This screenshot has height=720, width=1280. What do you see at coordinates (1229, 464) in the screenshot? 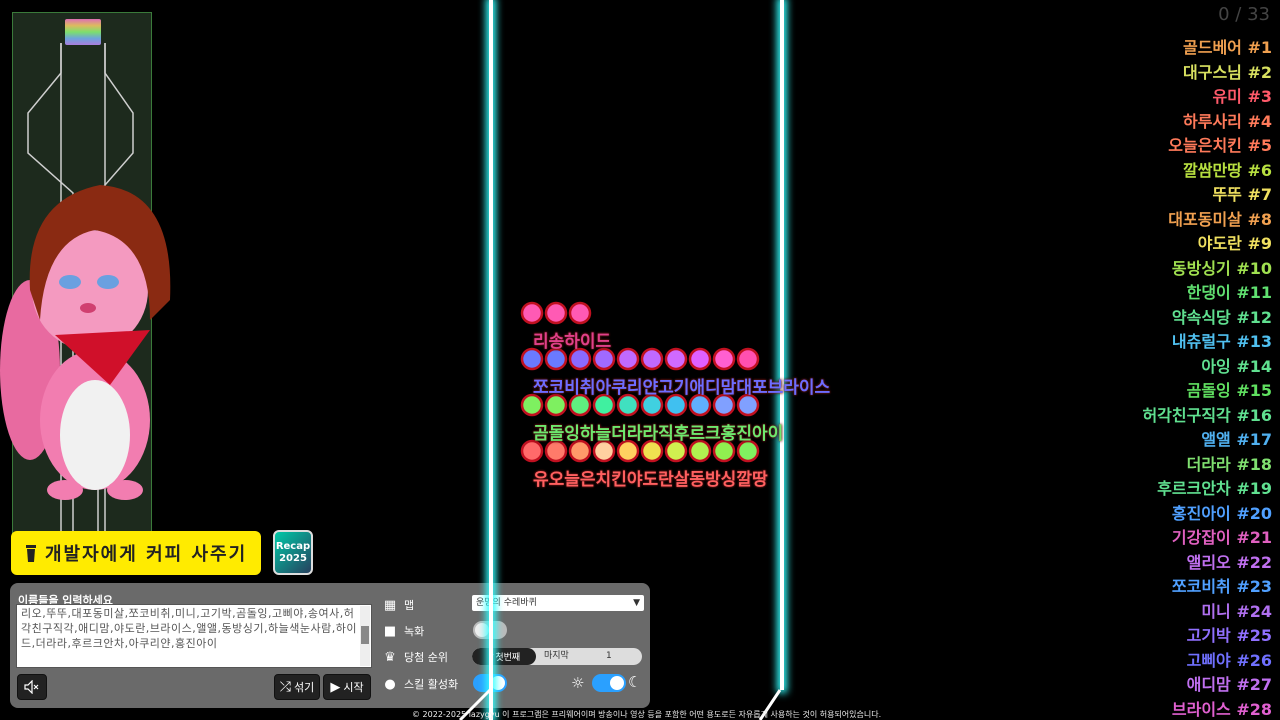
I see `ranking-item: 더라라 #18` at bounding box center [1229, 464].